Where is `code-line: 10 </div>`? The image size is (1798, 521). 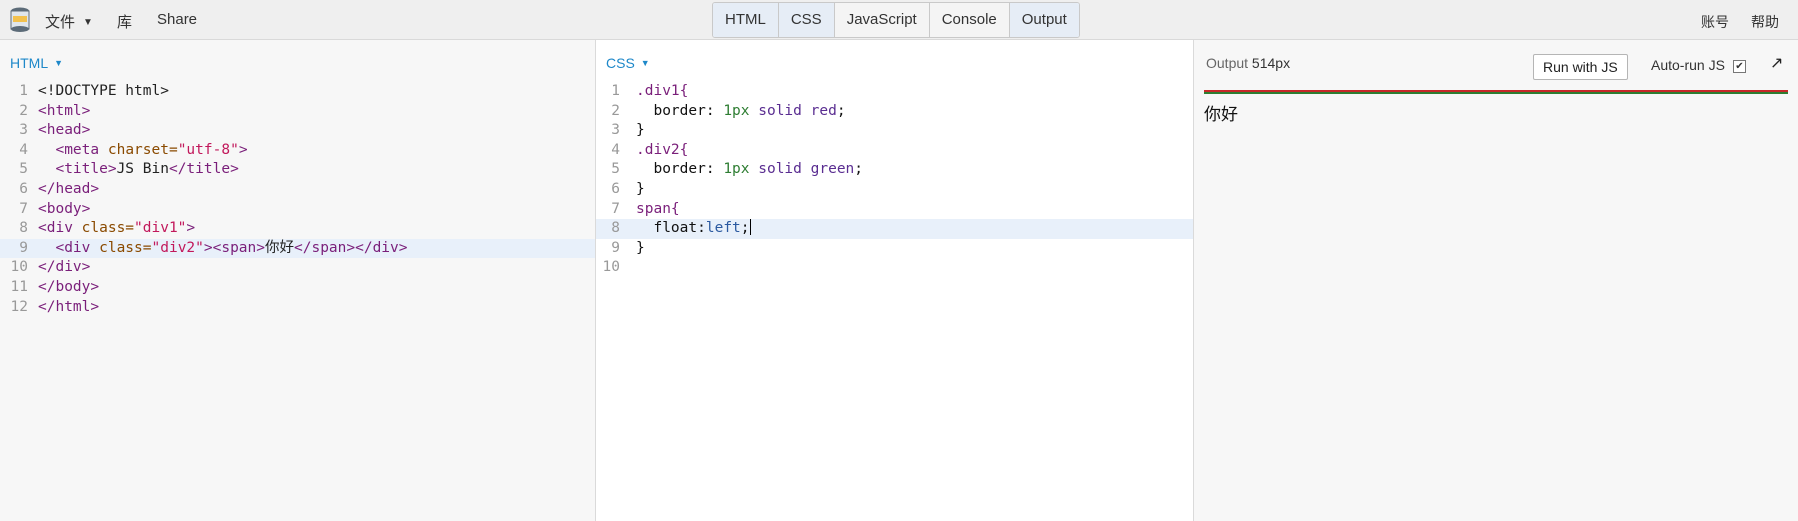 code-line: 10 </div> is located at coordinates (297, 268).